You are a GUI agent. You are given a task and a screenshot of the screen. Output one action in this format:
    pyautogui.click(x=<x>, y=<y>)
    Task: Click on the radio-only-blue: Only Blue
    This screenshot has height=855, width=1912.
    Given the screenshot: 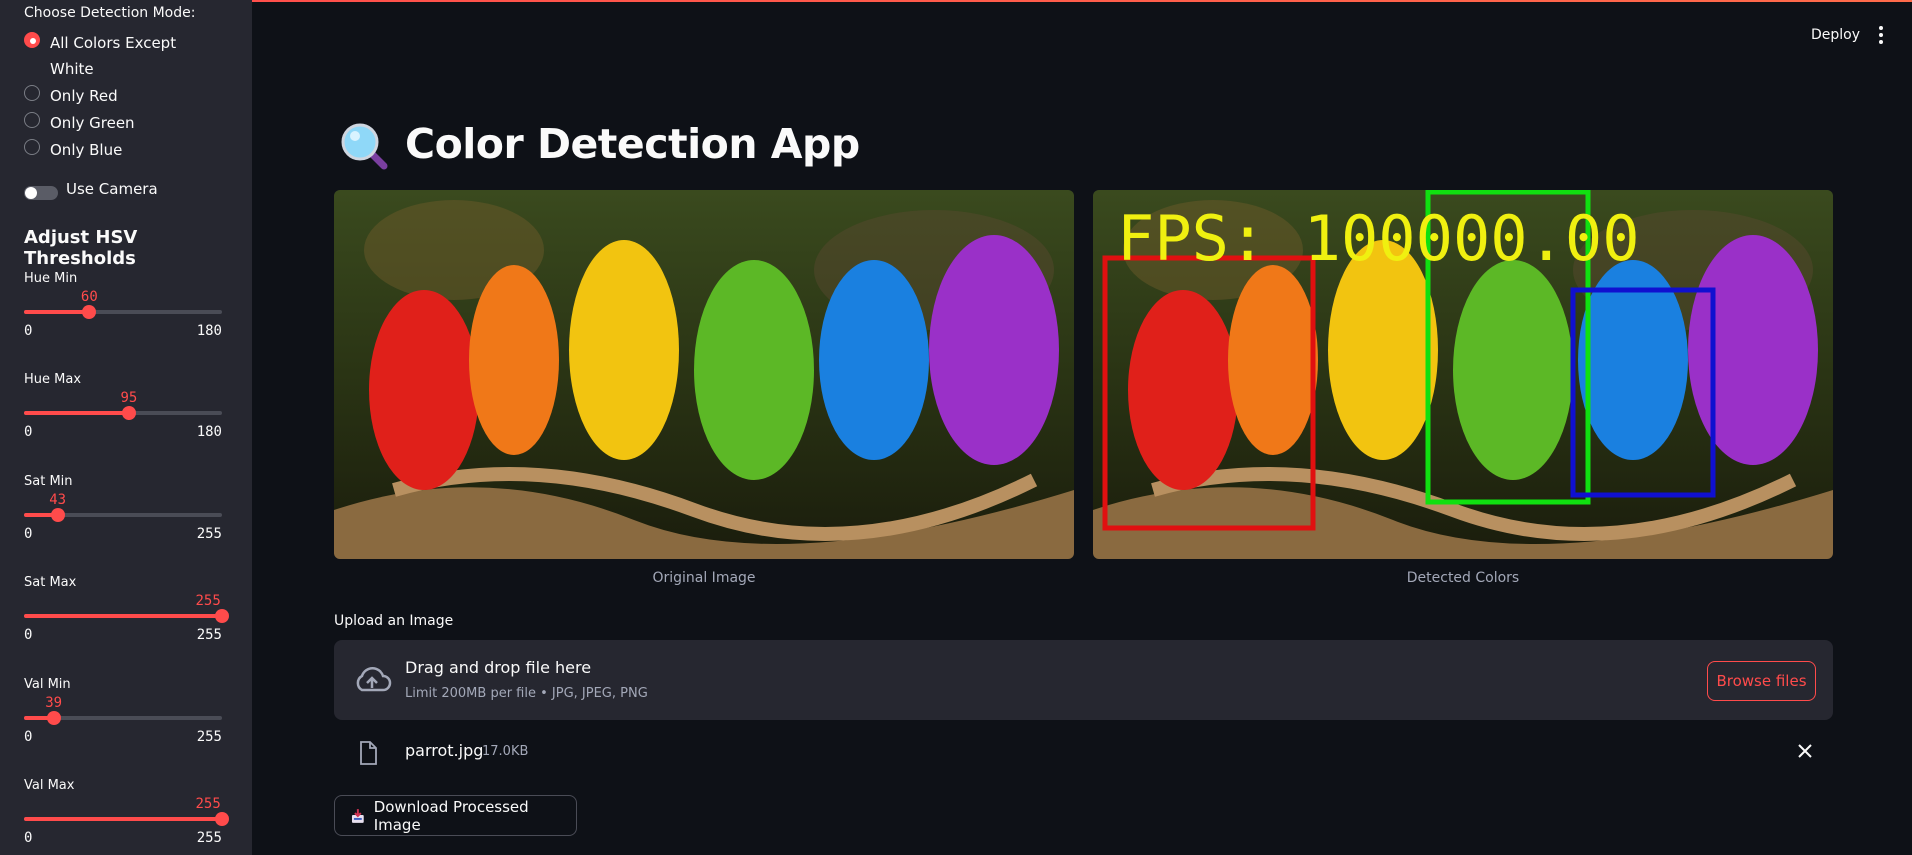 What is the action you would take?
    pyautogui.click(x=112, y=150)
    